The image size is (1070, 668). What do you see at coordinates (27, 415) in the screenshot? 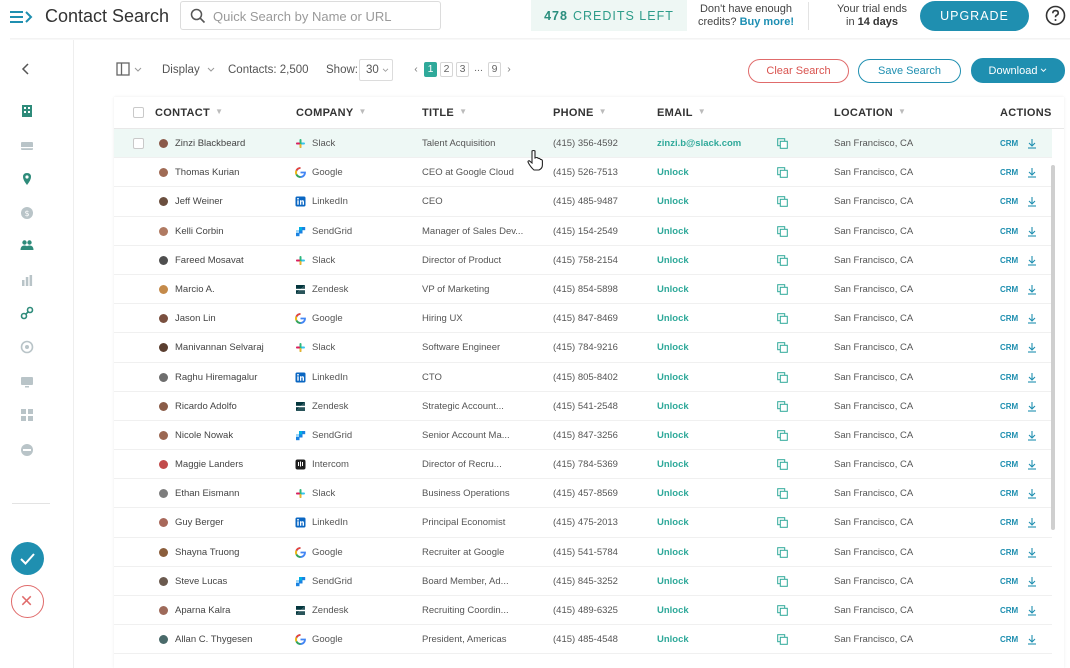
I see `grid-icon` at bounding box center [27, 415].